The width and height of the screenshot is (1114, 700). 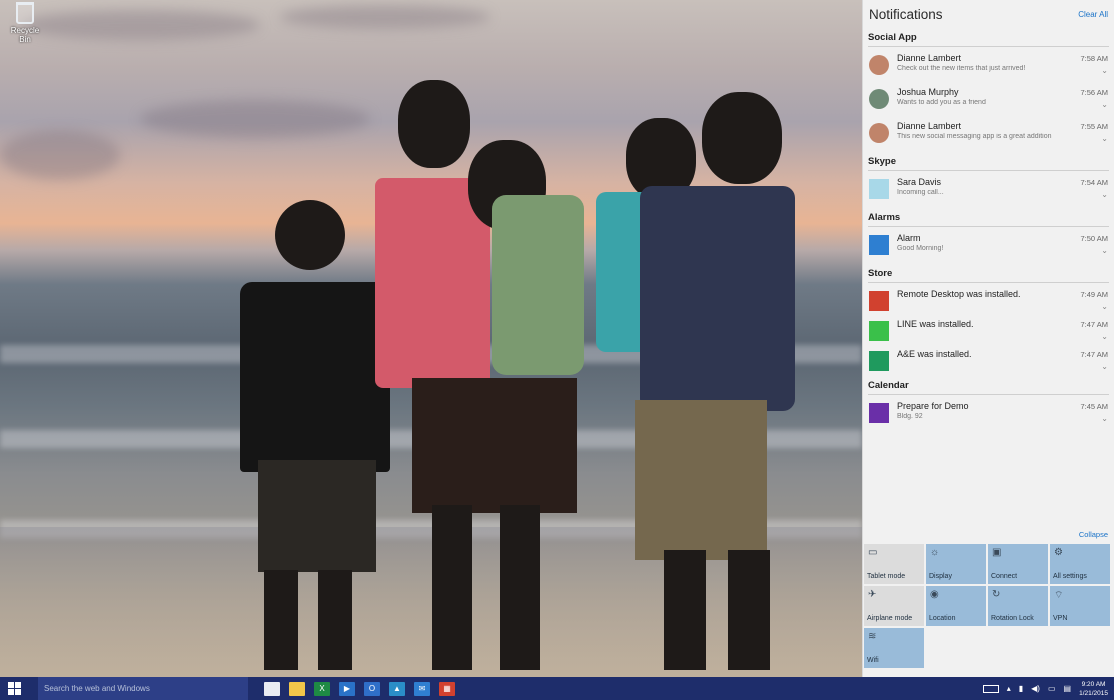 What do you see at coordinates (1004, 576) in the screenshot?
I see `quick-action-label: Connect` at bounding box center [1004, 576].